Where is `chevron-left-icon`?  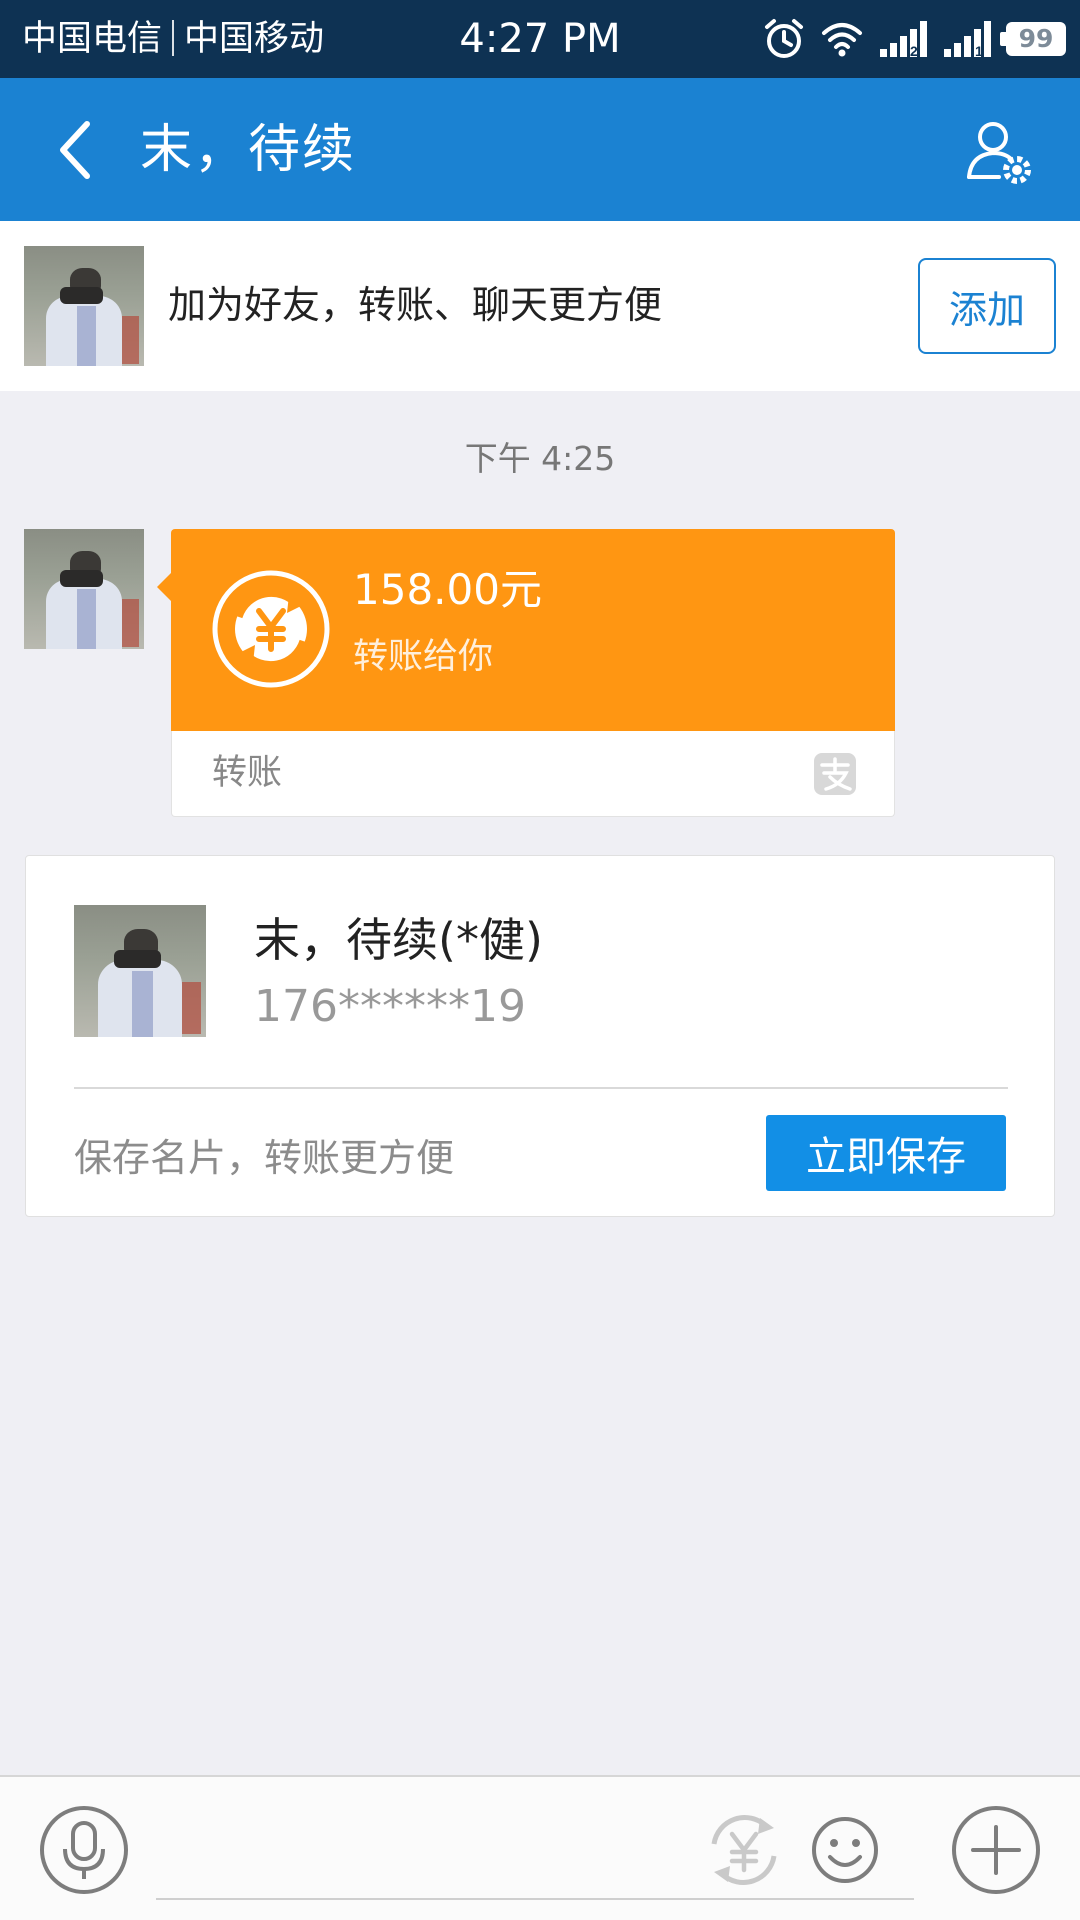 chevron-left-icon is located at coordinates (75, 150).